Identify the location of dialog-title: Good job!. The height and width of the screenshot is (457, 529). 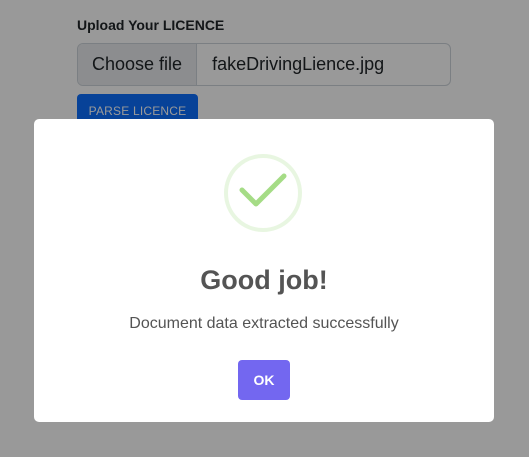
(264, 280).